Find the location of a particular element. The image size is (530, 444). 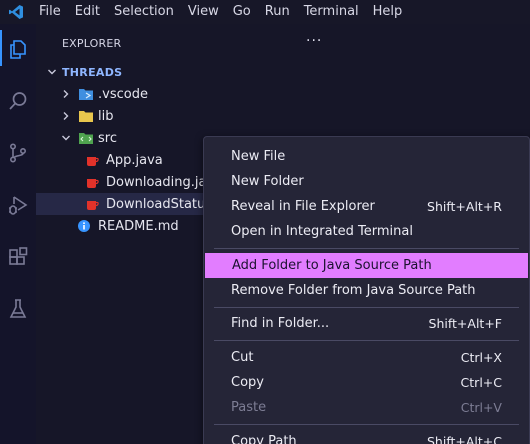

menu-item-add-folder-to-java-source-path: Add Folder to Java Source Path is located at coordinates (366, 265).